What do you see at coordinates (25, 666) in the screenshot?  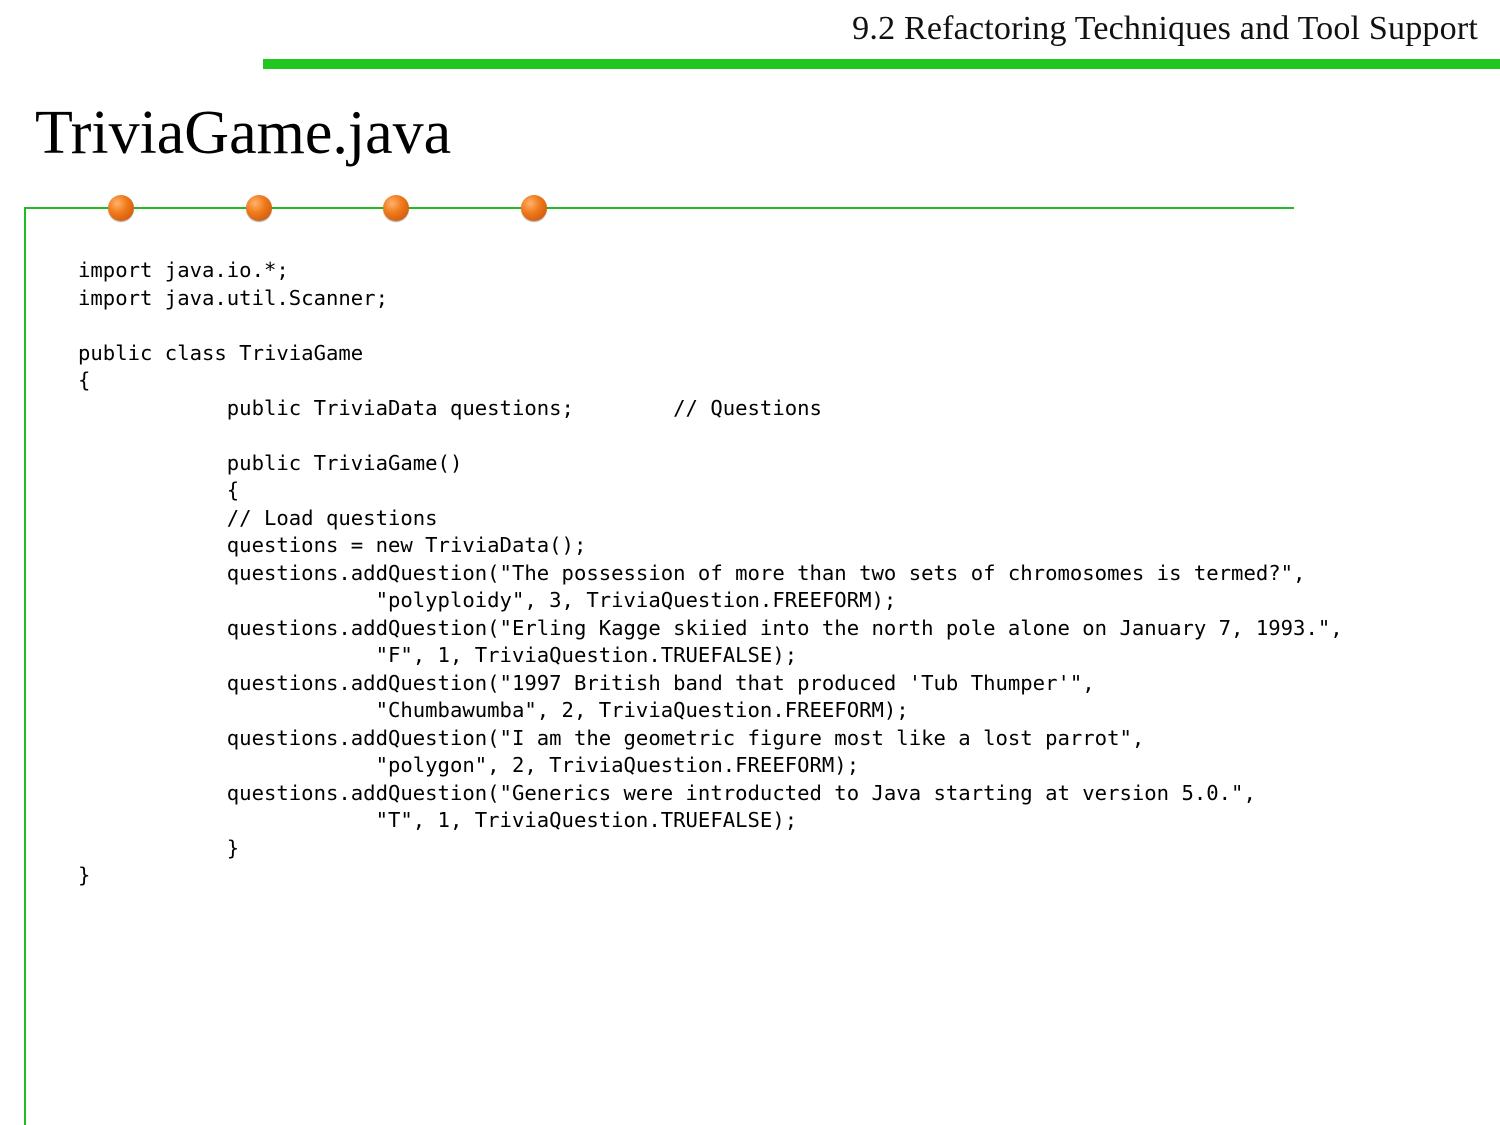 I see `frame-left-rule` at bounding box center [25, 666].